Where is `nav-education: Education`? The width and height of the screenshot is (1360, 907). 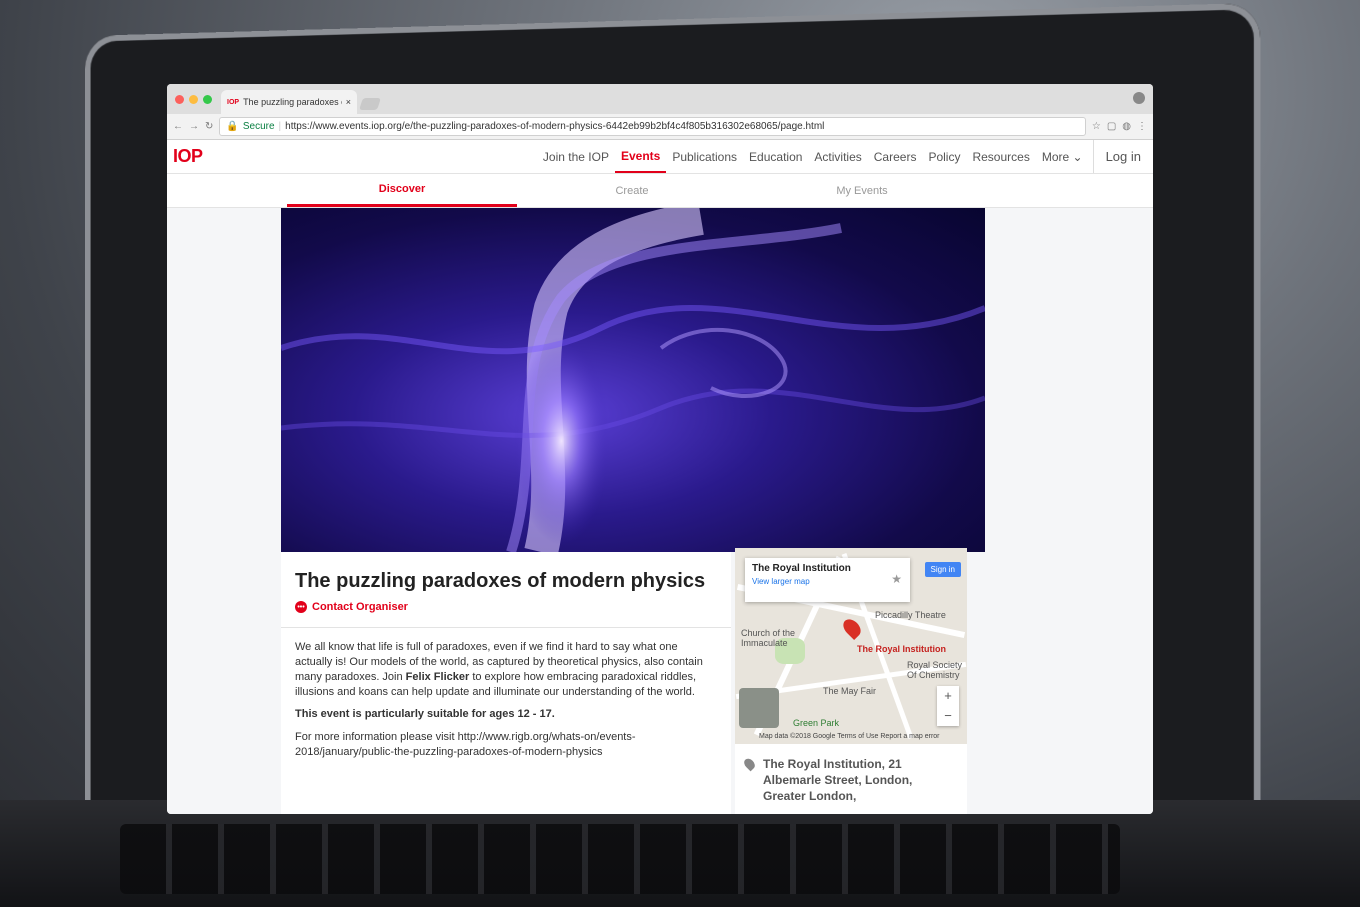
nav-education: Education is located at coordinates (775, 156).